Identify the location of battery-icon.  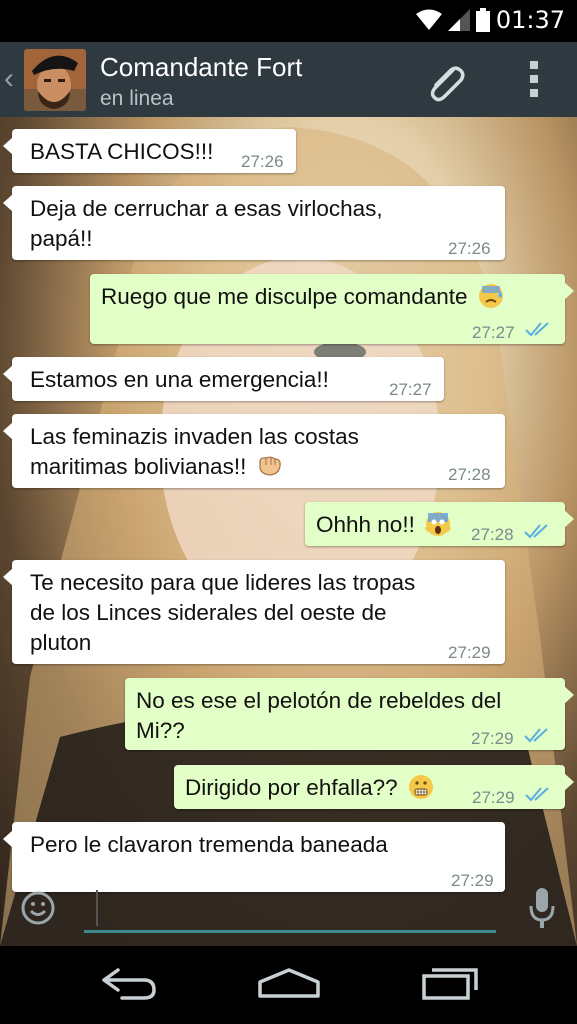
(482, 20).